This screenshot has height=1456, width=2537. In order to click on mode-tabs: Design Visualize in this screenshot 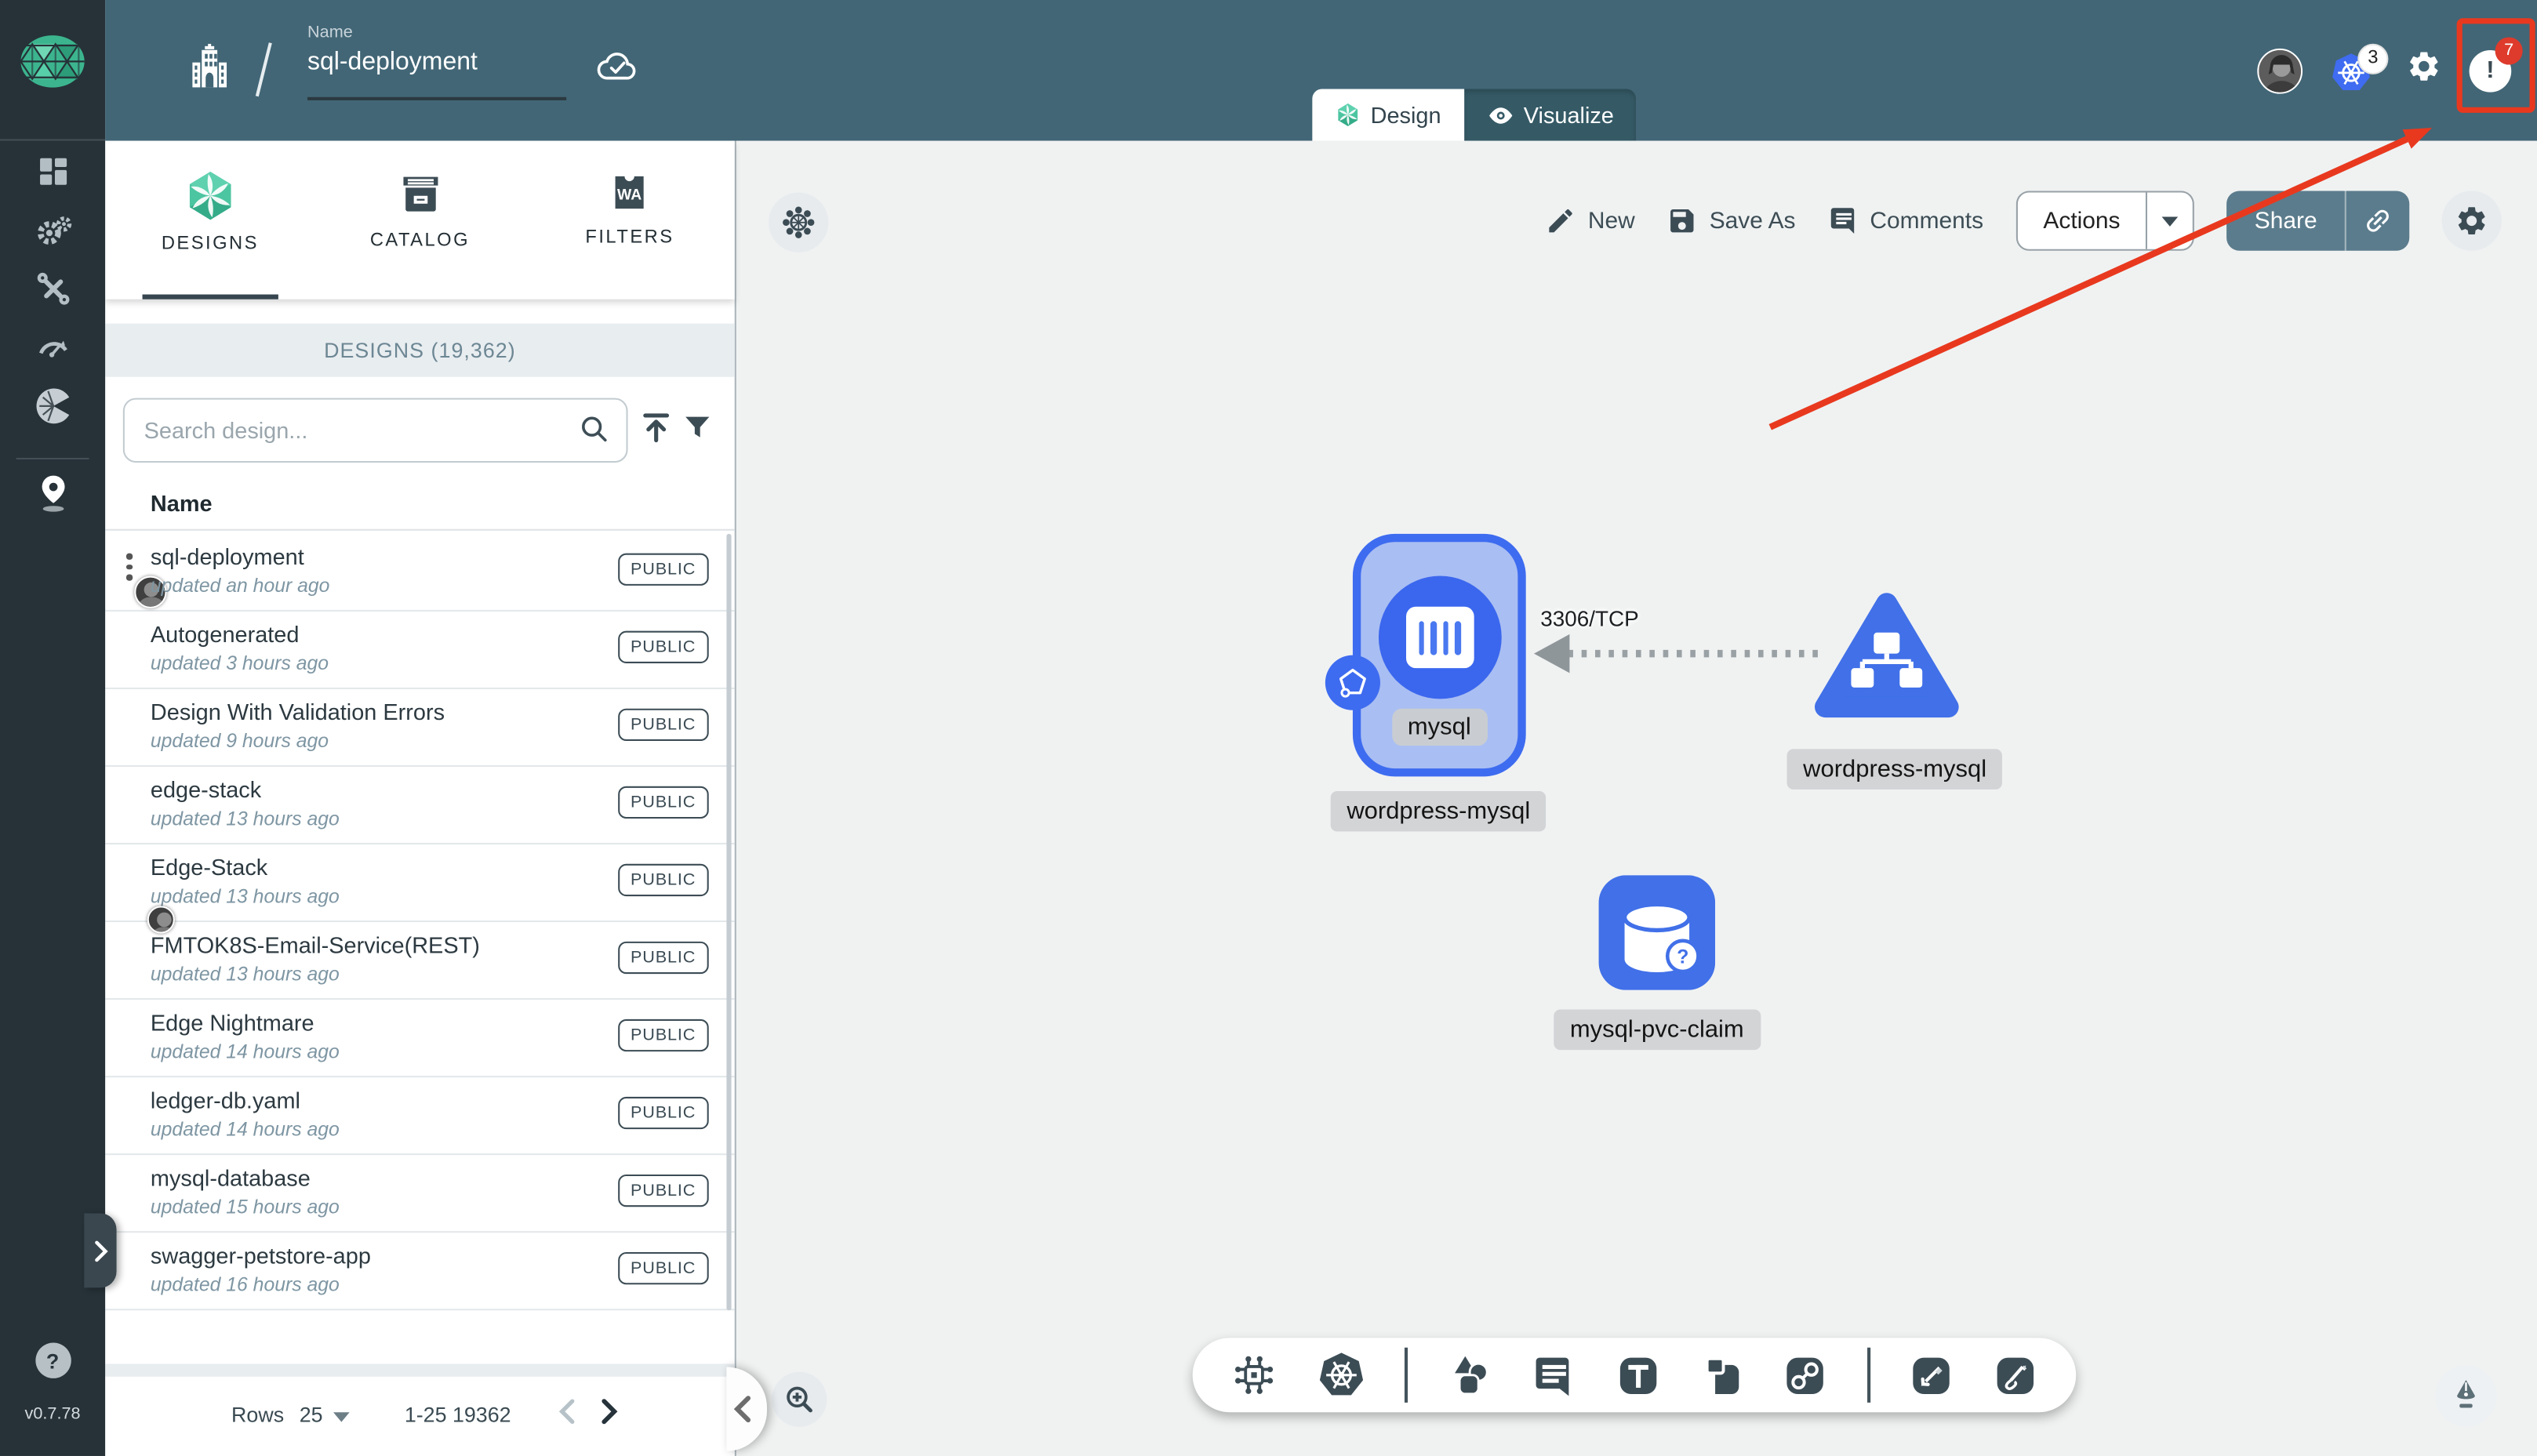, I will do `click(1475, 115)`.